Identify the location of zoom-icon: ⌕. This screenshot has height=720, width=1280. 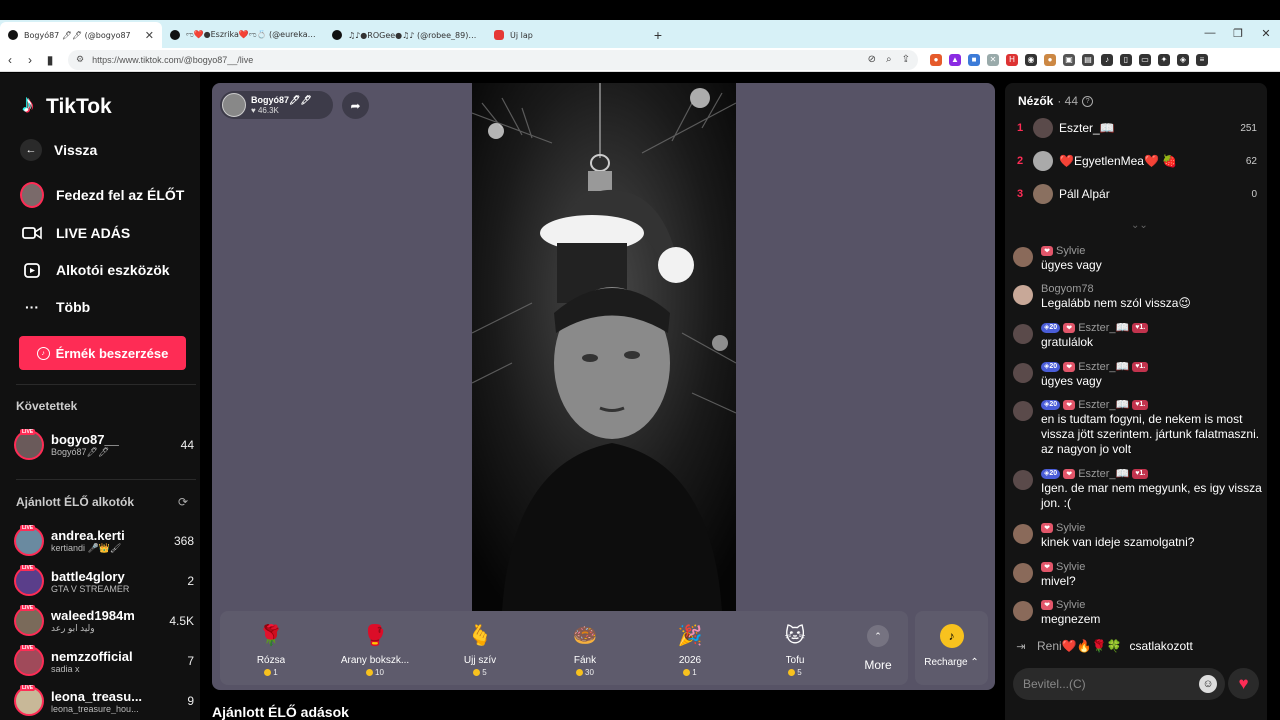
(889, 59).